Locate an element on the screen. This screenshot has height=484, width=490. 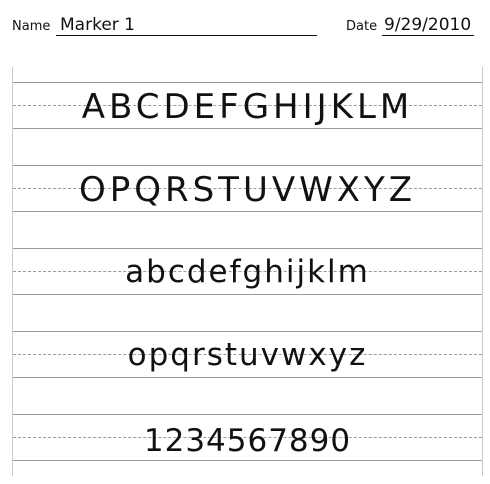
name-value: Marker 1 is located at coordinates (97, 25).